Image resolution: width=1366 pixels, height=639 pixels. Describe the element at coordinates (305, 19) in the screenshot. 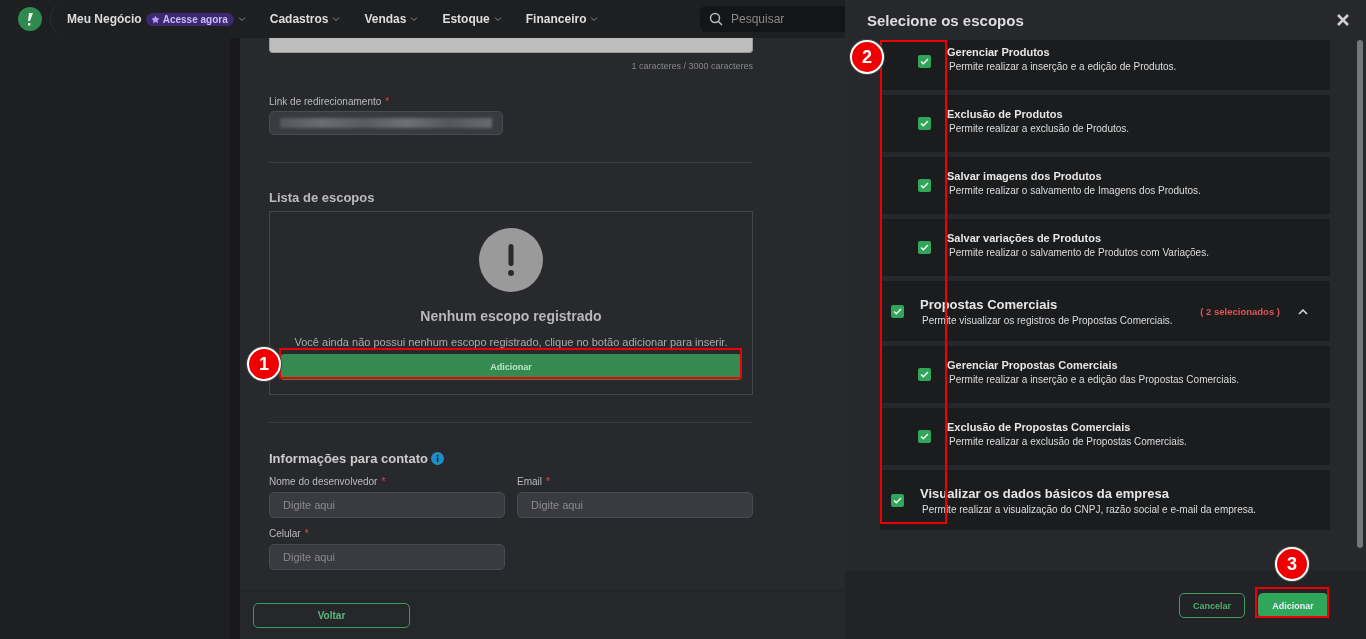

I see `nav-menu: Cadastros` at that location.